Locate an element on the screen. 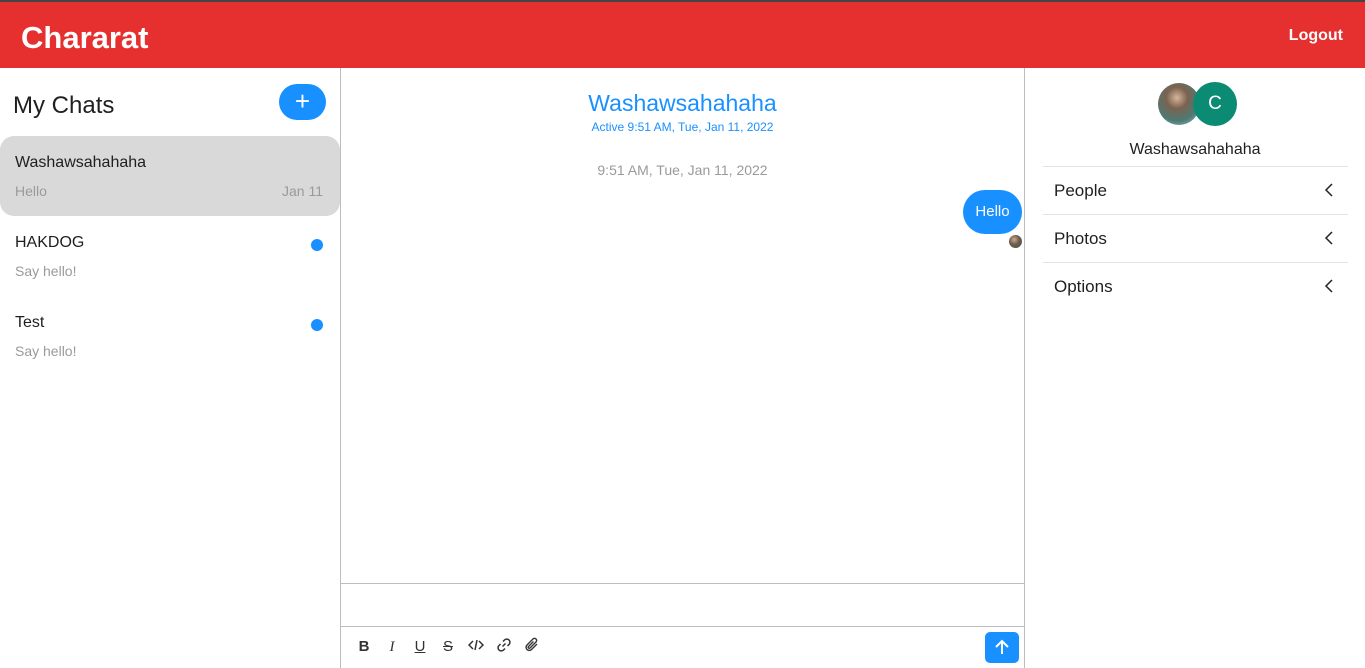 The image size is (1365, 668). arrow-up-icon is located at coordinates (1002, 646).